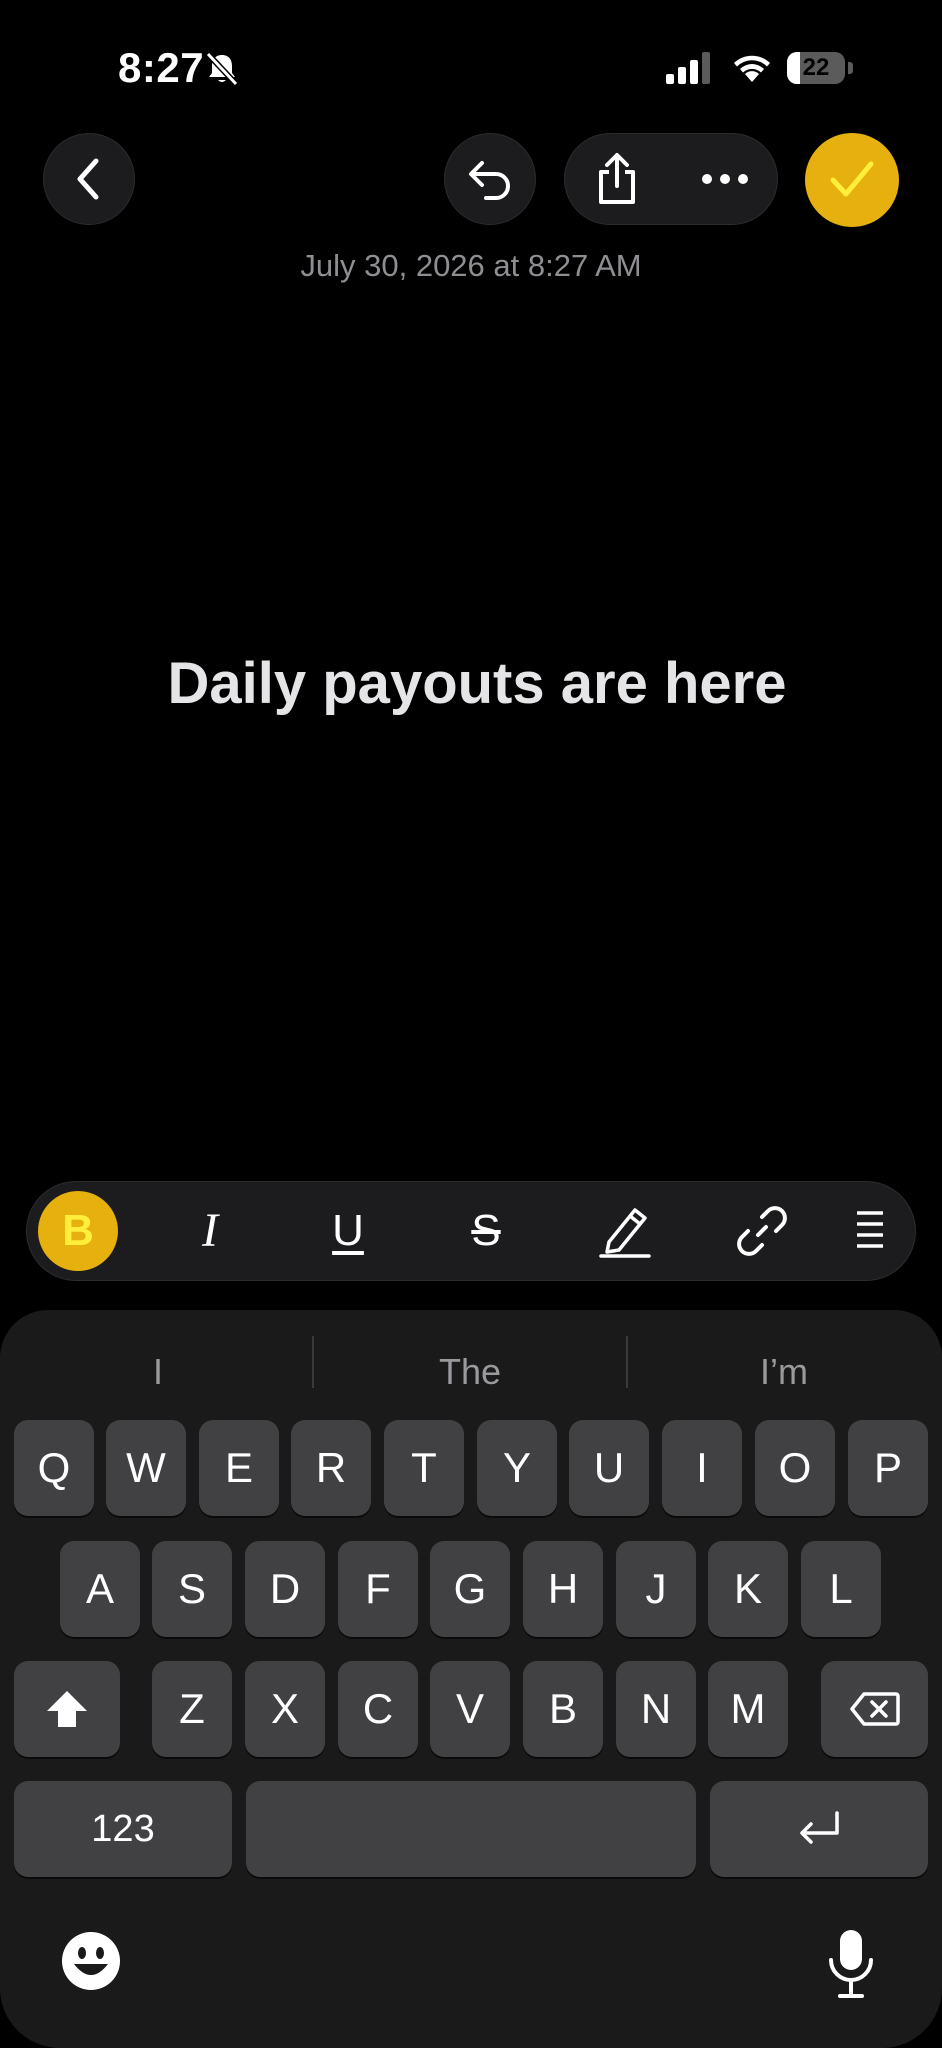  What do you see at coordinates (688, 68) in the screenshot?
I see `cellular-signal-icon` at bounding box center [688, 68].